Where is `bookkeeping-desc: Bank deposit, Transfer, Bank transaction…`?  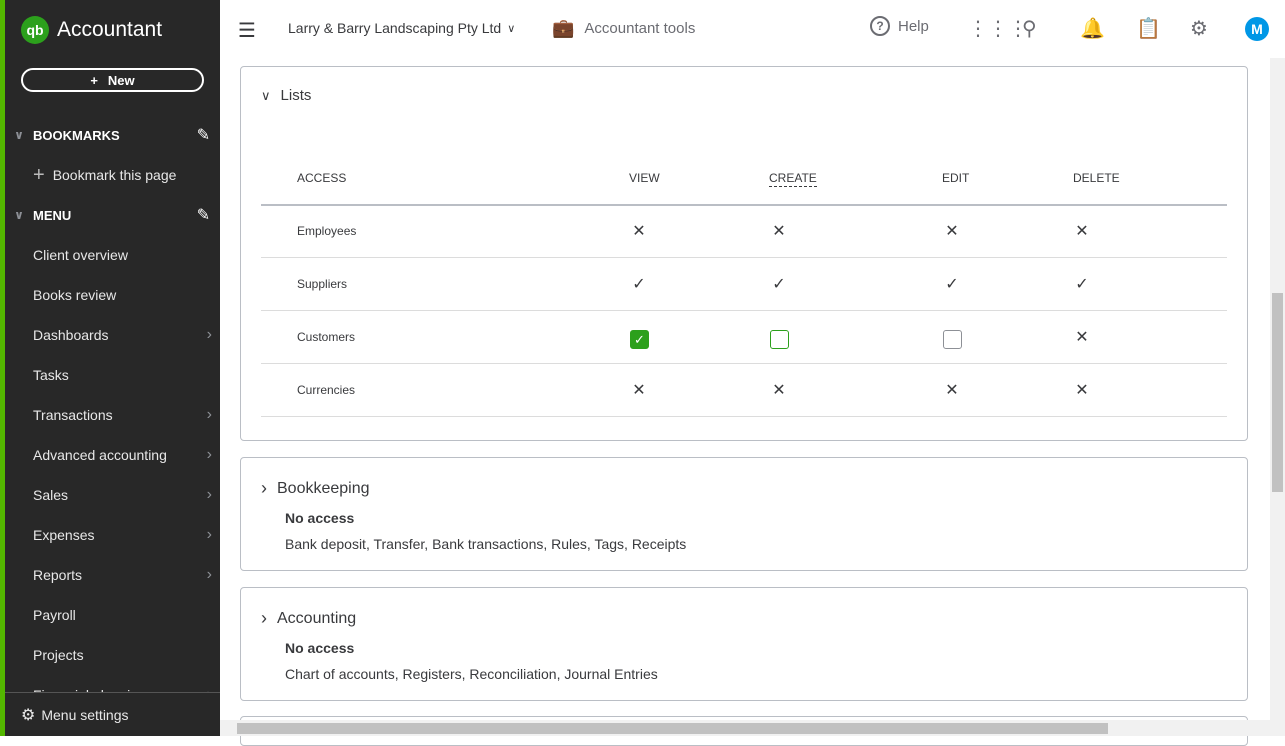 bookkeeping-desc: Bank deposit, Transfer, Bank transaction… is located at coordinates (486, 544).